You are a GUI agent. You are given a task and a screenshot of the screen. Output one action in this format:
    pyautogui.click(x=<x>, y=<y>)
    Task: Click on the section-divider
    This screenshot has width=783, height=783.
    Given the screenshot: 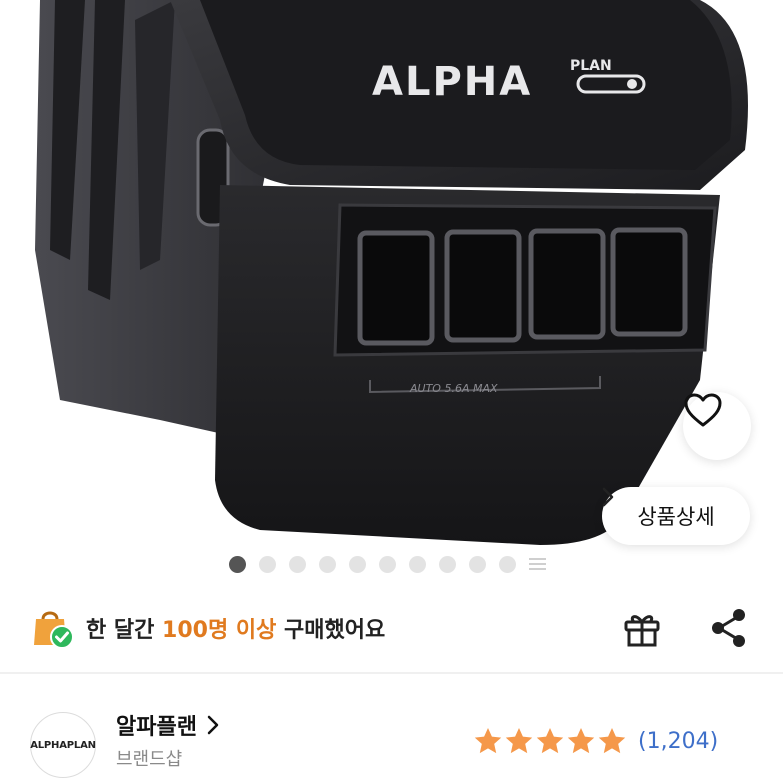 What is the action you would take?
    pyautogui.click(x=391, y=673)
    